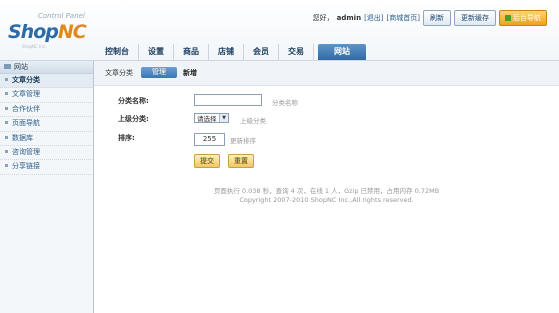 The width and height of the screenshot is (559, 313). I want to click on sidebar-item-article-category: 文章分类, so click(46, 81).